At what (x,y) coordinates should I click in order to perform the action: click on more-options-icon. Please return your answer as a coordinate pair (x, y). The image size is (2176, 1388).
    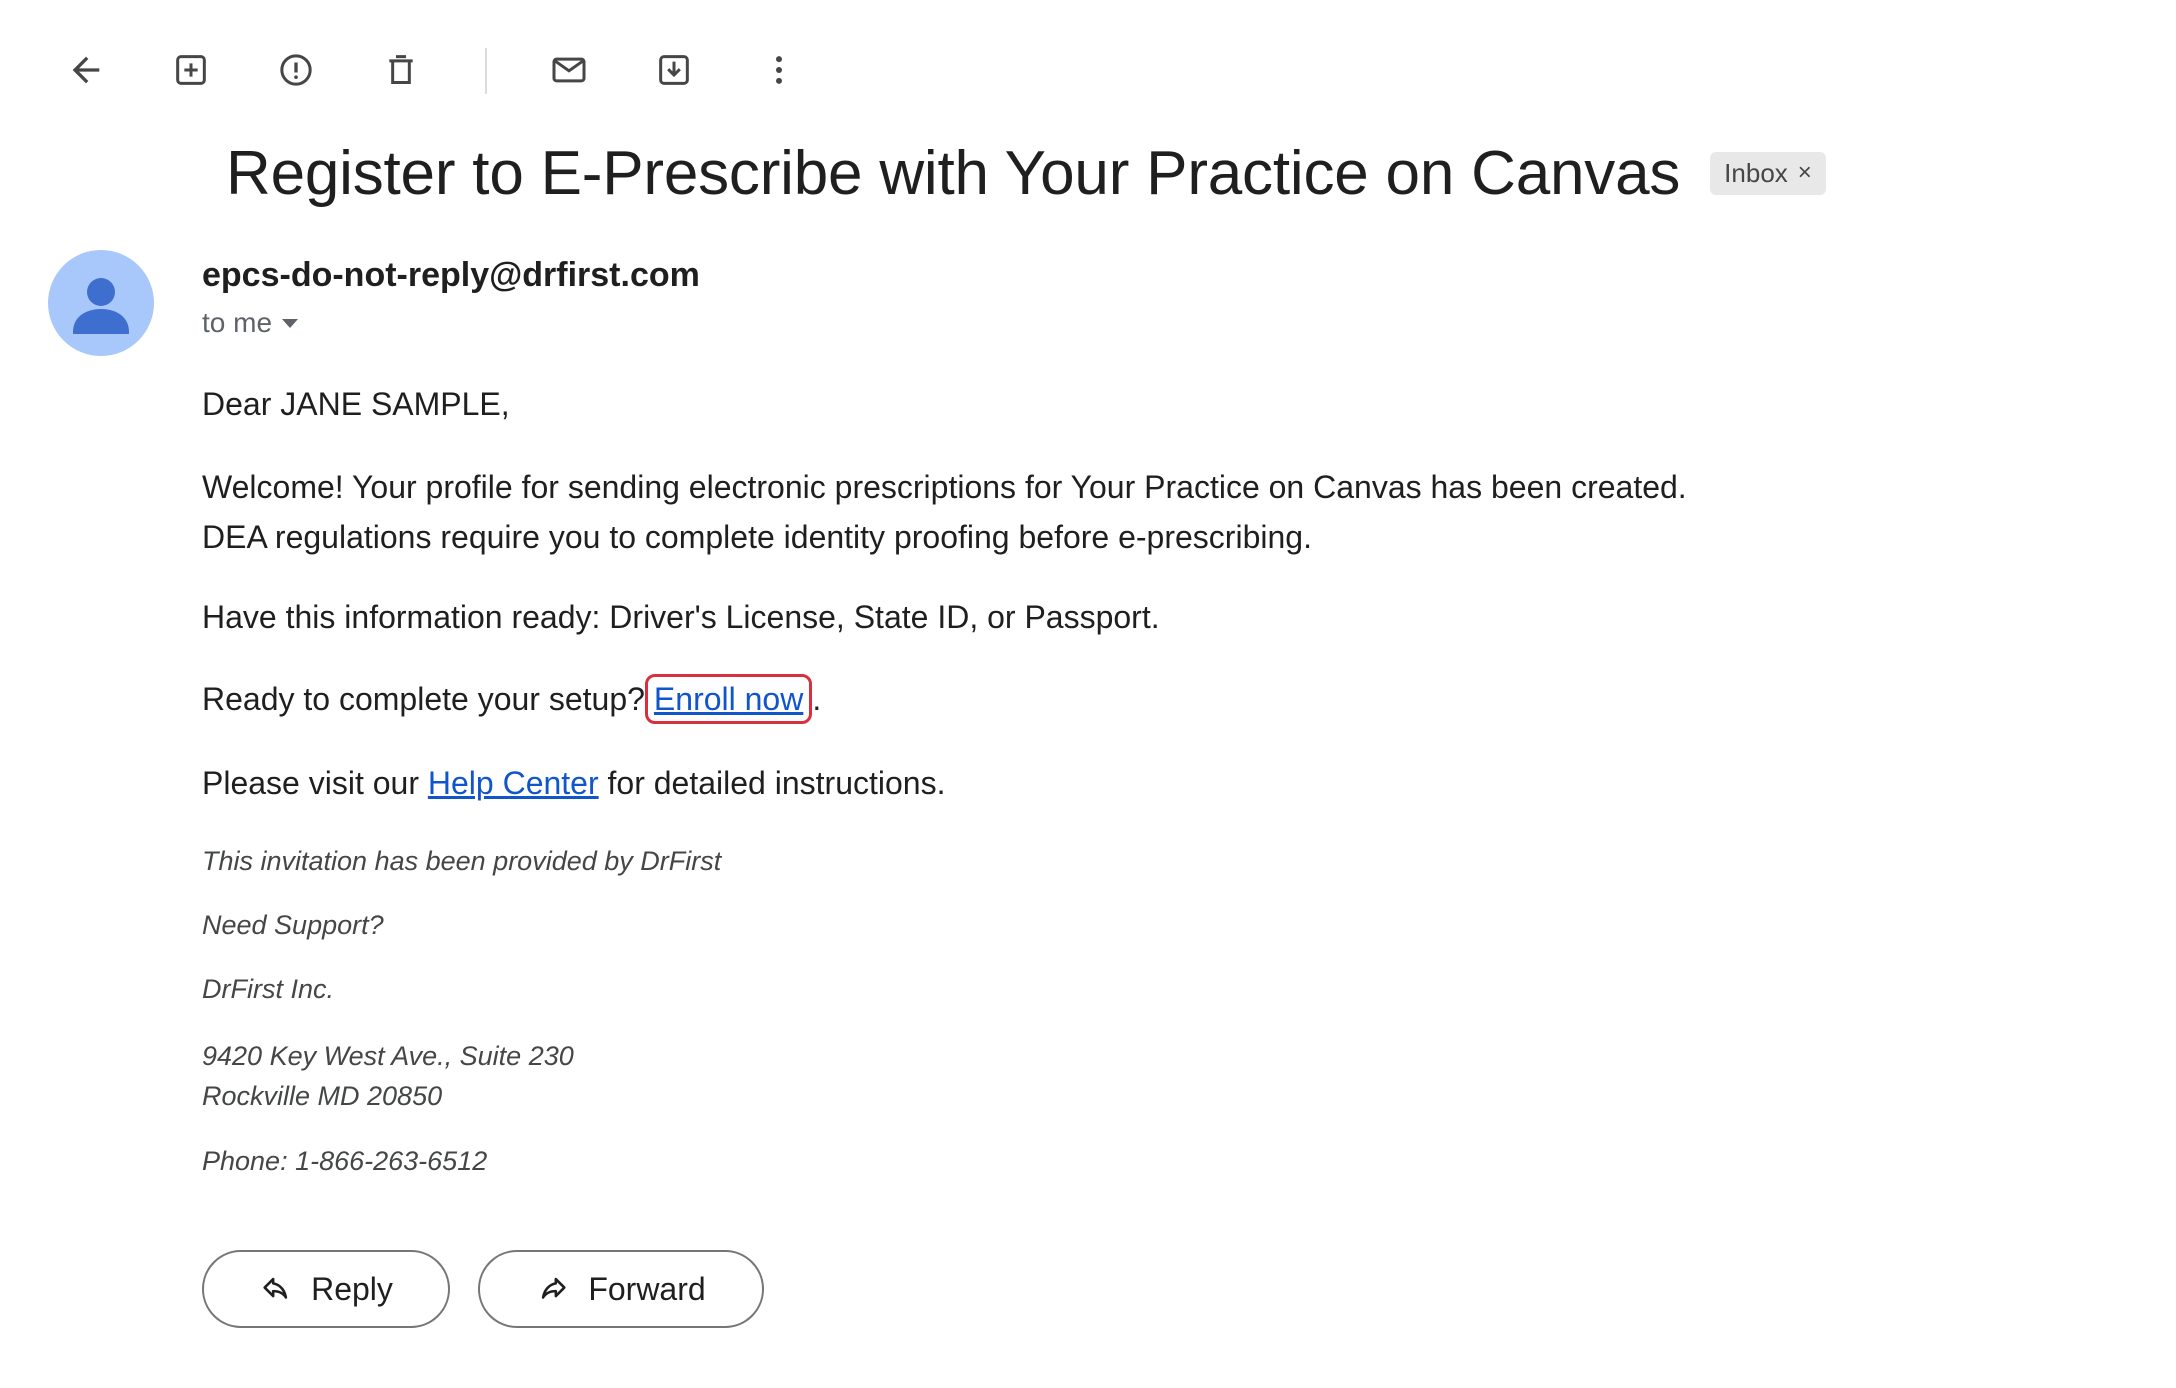
    Looking at the image, I should click on (779, 70).